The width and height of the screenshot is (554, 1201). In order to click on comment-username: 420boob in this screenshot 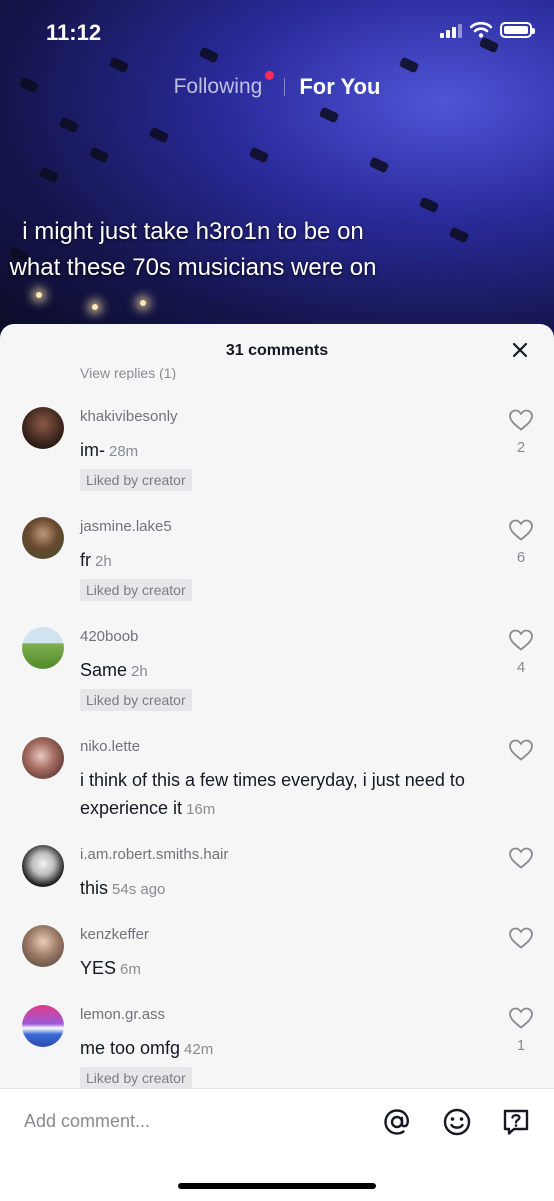, I will do `click(109, 636)`.